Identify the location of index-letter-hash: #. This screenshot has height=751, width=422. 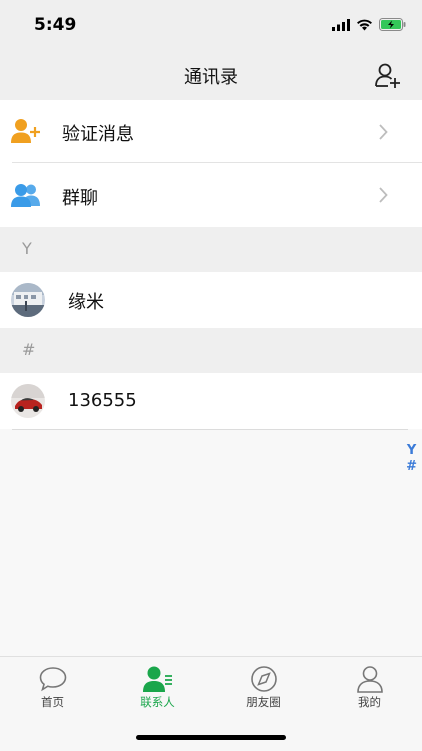
(411, 467).